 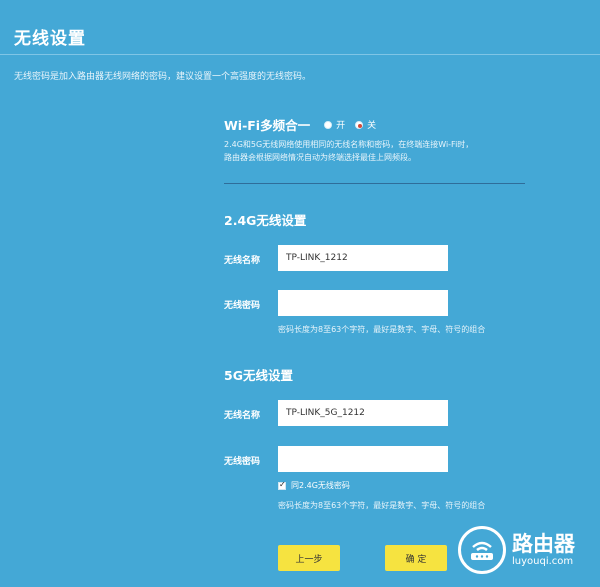 What do you see at coordinates (242, 462) in the screenshot?
I see `password-label-5g: 无线密码` at bounding box center [242, 462].